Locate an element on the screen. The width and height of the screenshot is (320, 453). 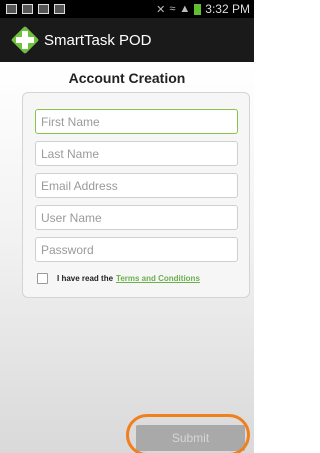
highlight-ring is located at coordinates (188, 433).